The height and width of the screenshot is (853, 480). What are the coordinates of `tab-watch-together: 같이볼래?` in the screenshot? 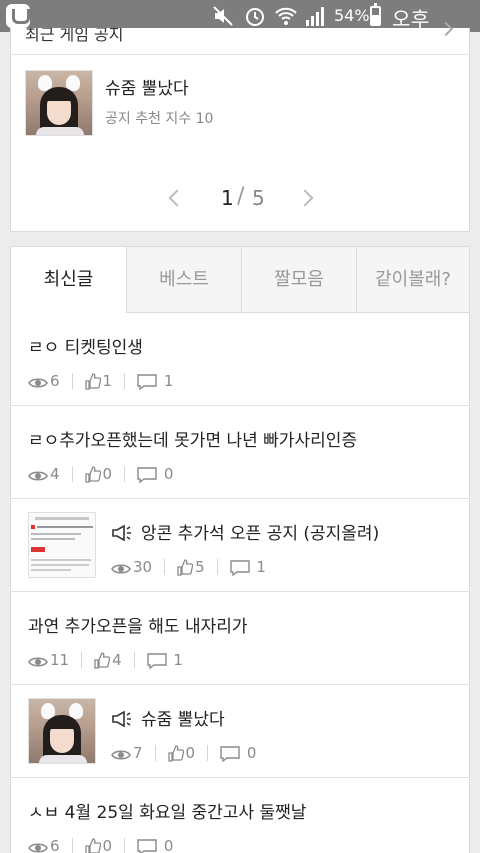 It's located at (412, 280).